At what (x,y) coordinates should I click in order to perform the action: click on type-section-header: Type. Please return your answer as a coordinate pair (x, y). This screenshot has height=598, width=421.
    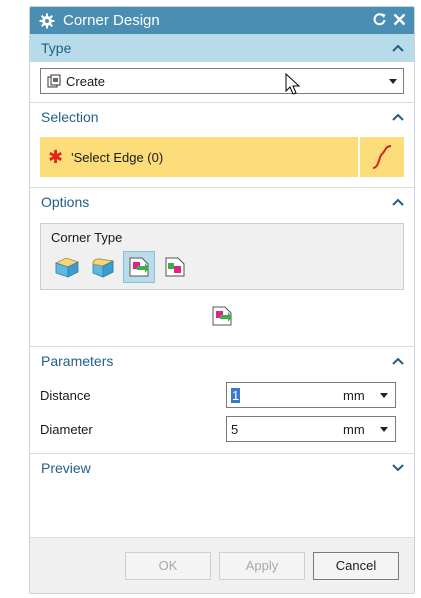
    Looking at the image, I should click on (222, 48).